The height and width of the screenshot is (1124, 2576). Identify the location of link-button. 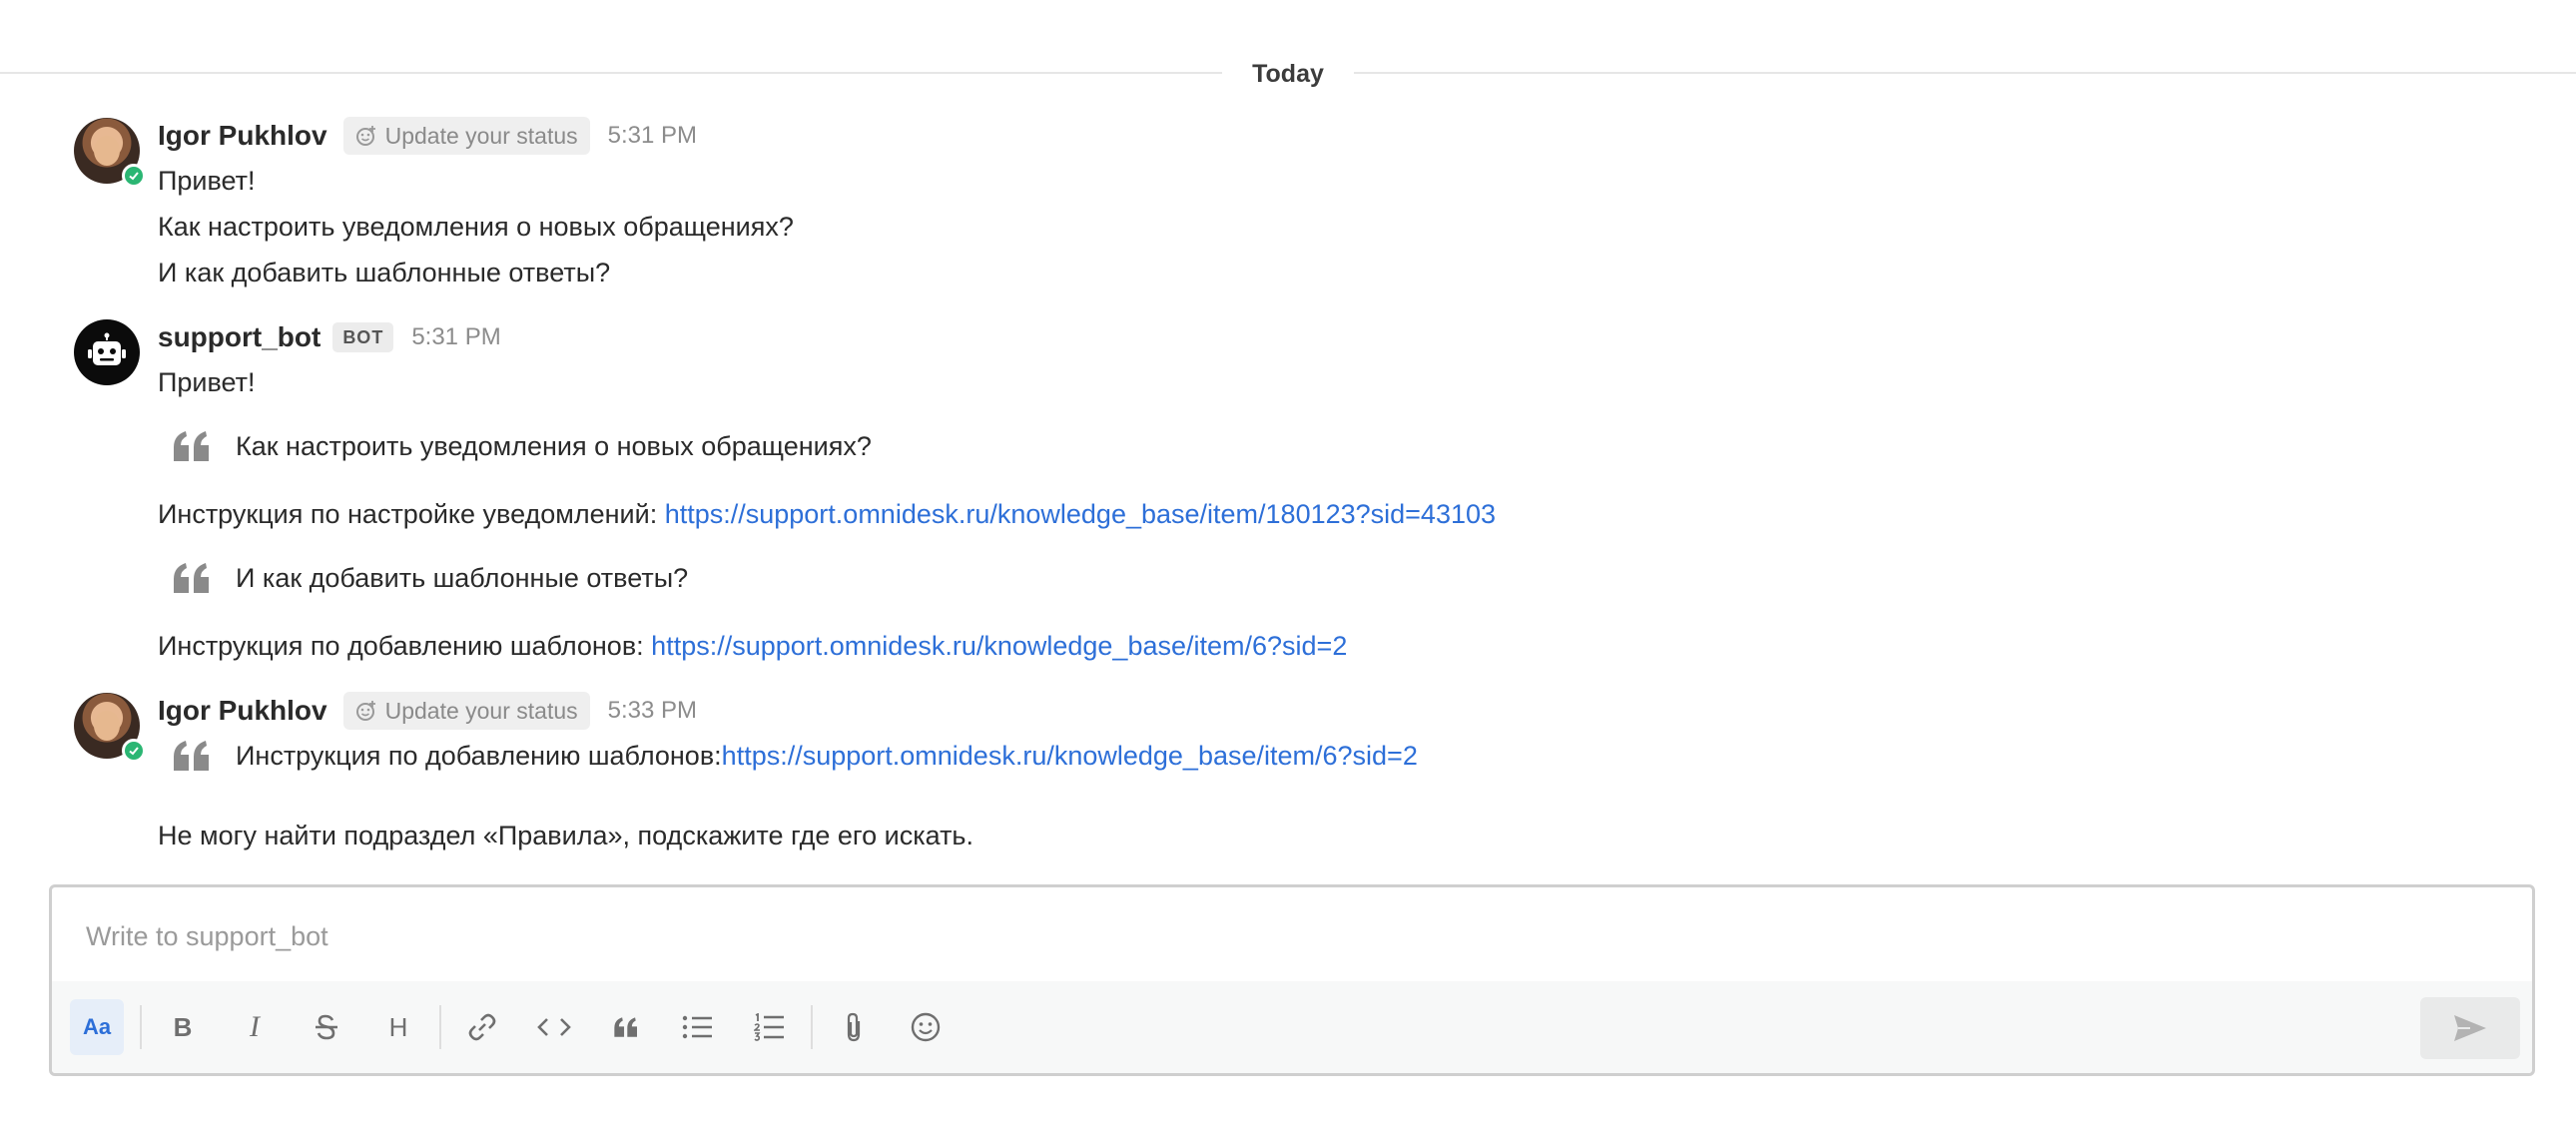
(482, 1027).